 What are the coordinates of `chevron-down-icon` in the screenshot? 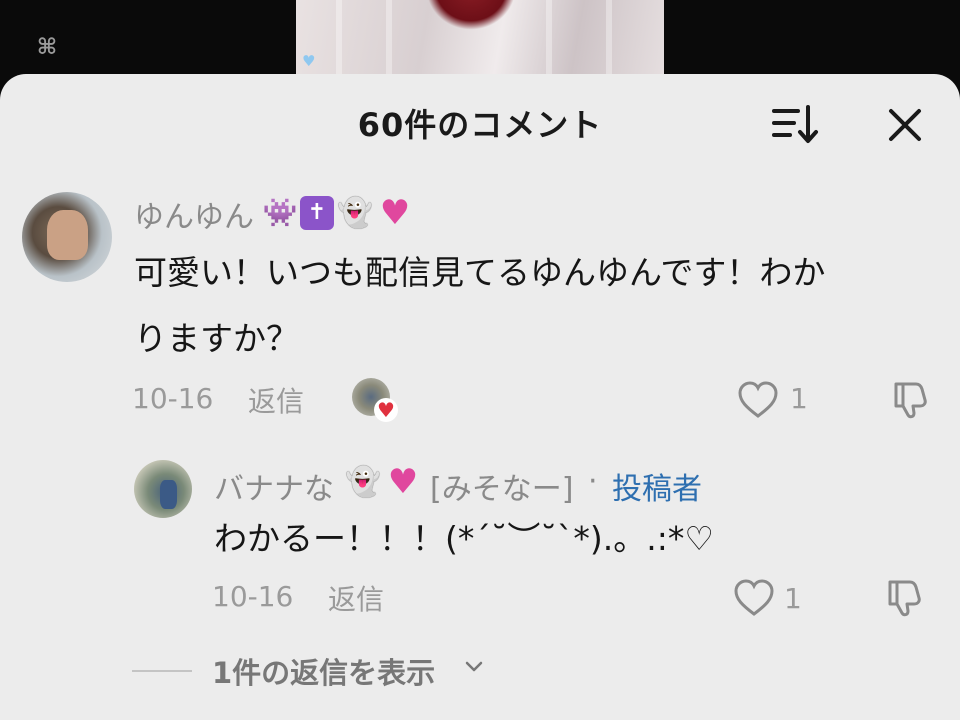 It's located at (474, 666).